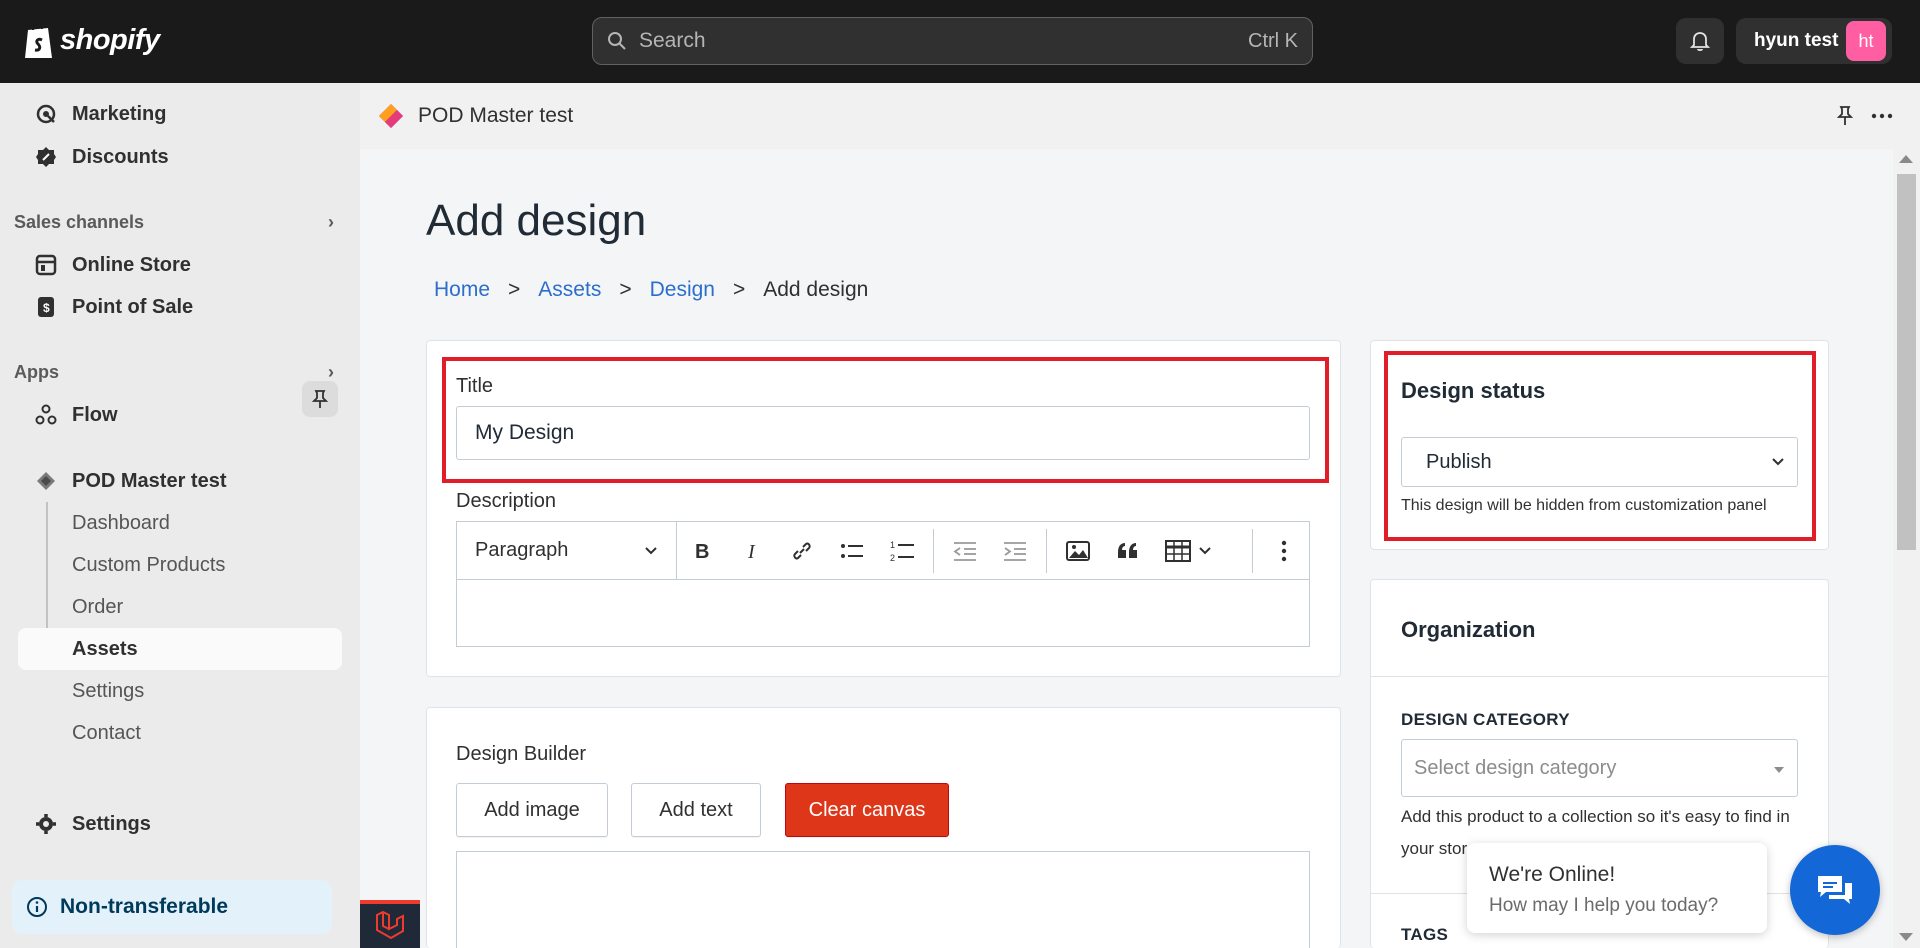  I want to click on gear-icon, so click(46, 824).